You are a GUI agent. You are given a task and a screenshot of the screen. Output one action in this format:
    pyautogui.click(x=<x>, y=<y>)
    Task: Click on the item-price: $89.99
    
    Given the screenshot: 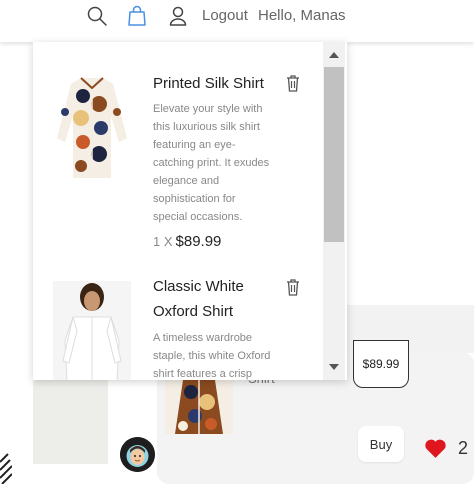 What is the action you would take?
    pyautogui.click(x=198, y=241)
    